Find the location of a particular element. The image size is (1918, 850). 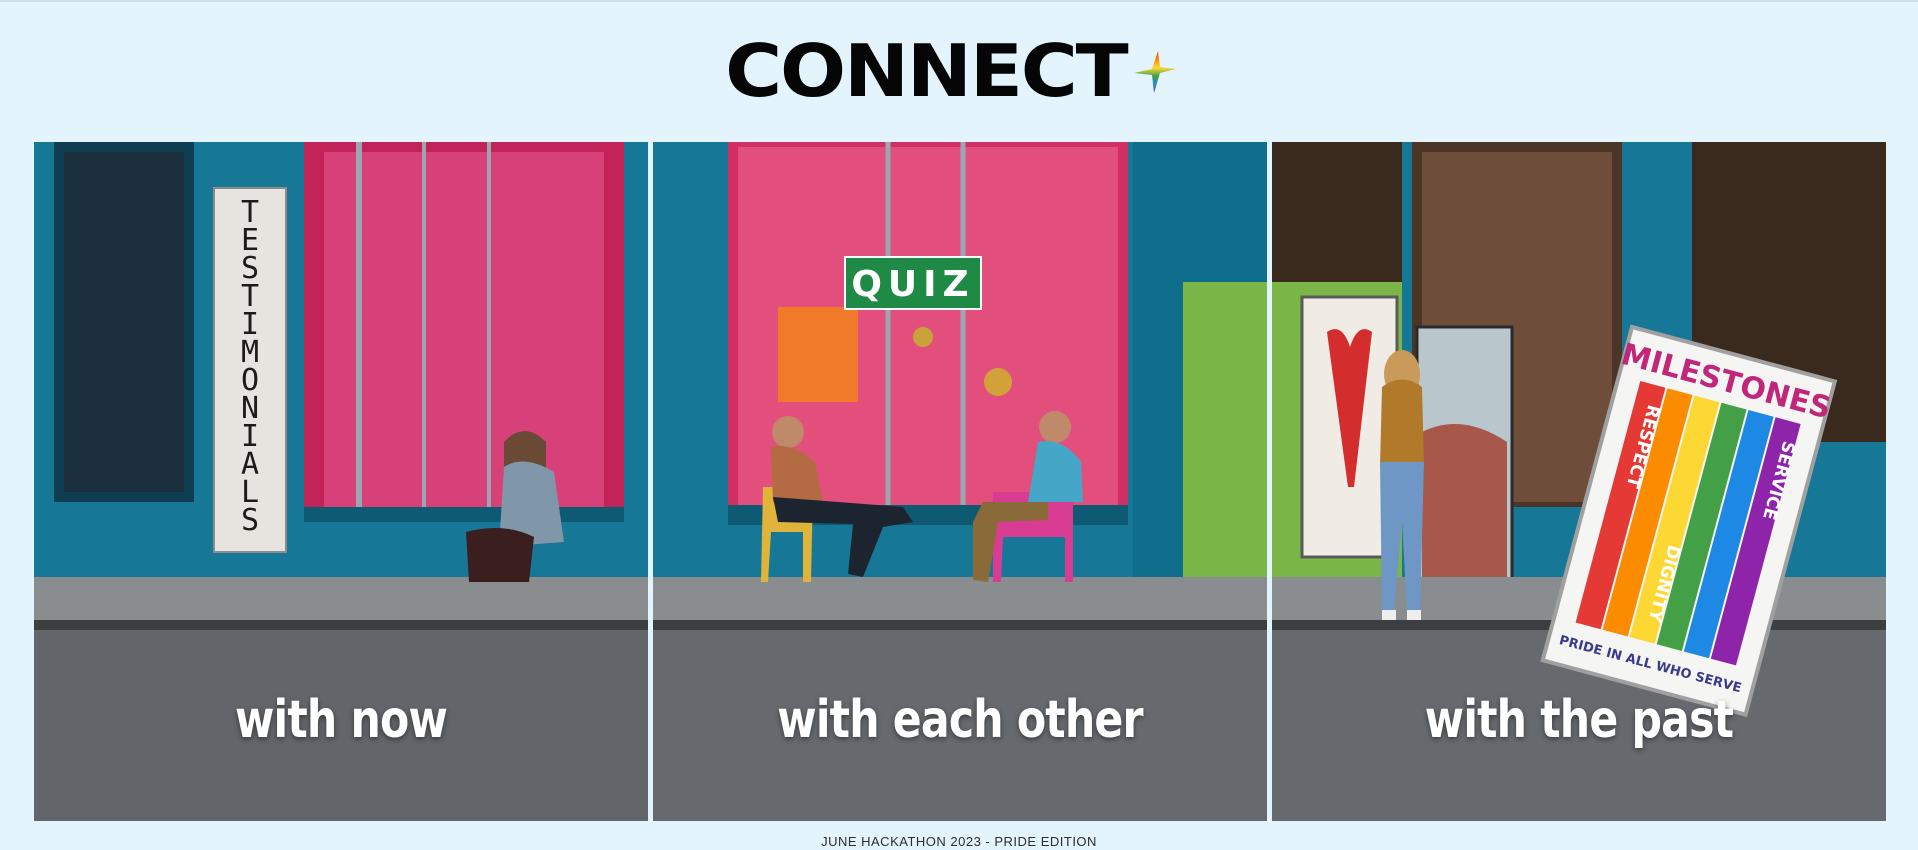

footer-text: JUNE HACKATHON 2023 - PRIDE EDITION is located at coordinates (959, 841).